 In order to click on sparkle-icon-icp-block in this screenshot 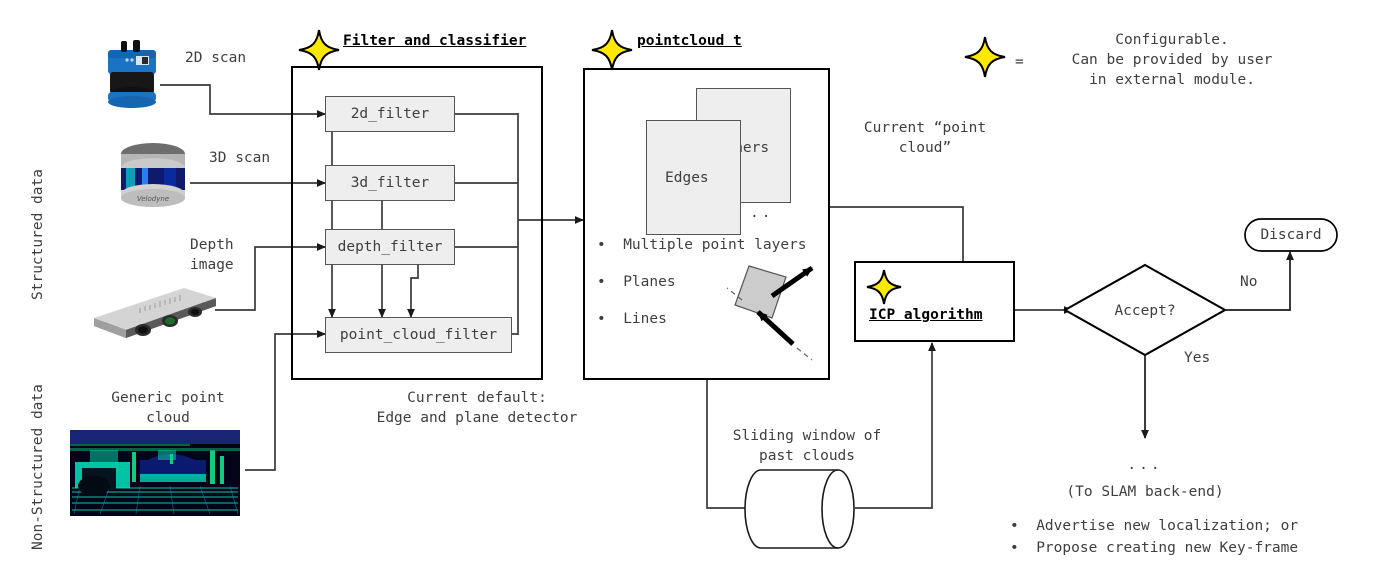, I will do `click(884, 287)`.